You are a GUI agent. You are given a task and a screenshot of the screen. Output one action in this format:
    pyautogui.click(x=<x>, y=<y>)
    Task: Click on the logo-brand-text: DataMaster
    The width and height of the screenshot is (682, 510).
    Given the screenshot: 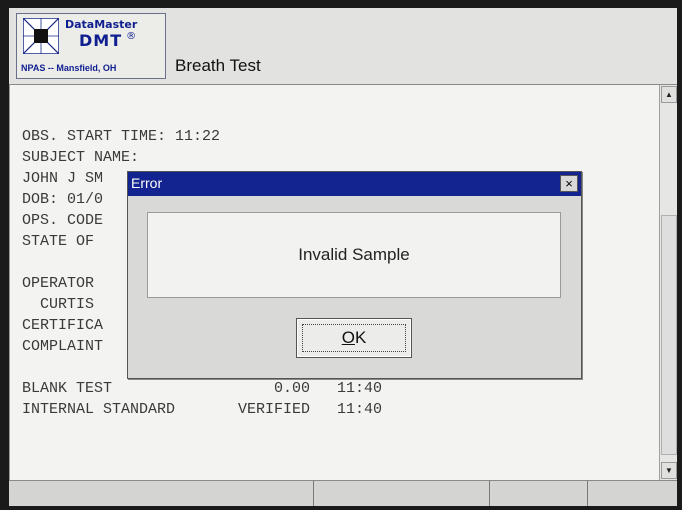 What is the action you would take?
    pyautogui.click(x=101, y=24)
    